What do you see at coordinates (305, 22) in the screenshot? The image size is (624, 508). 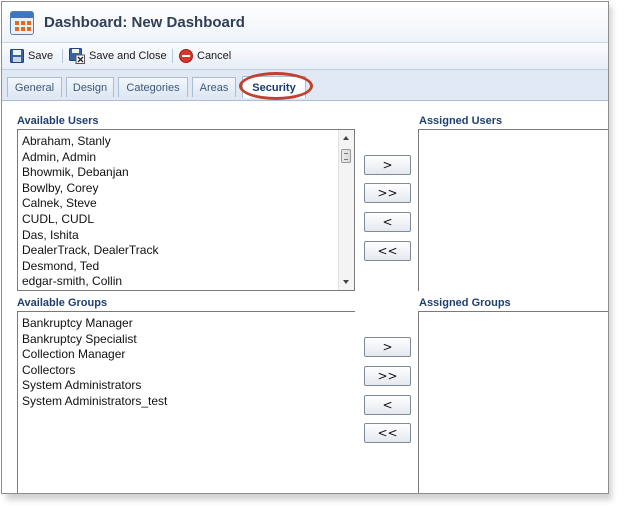 I see `title-bar: Dashboard: New Dashboard` at bounding box center [305, 22].